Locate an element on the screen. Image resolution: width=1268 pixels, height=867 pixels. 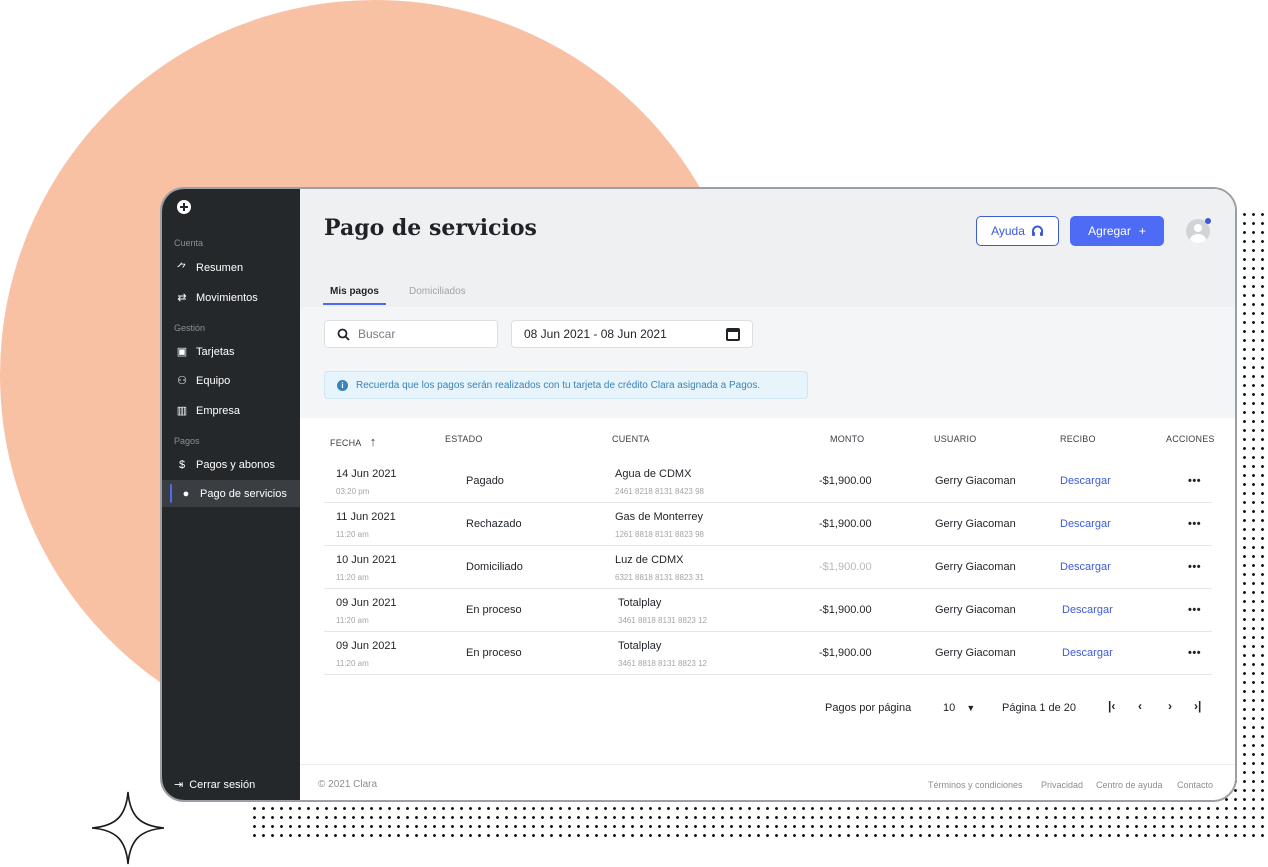
clara-logo-icon is located at coordinates (184, 207).